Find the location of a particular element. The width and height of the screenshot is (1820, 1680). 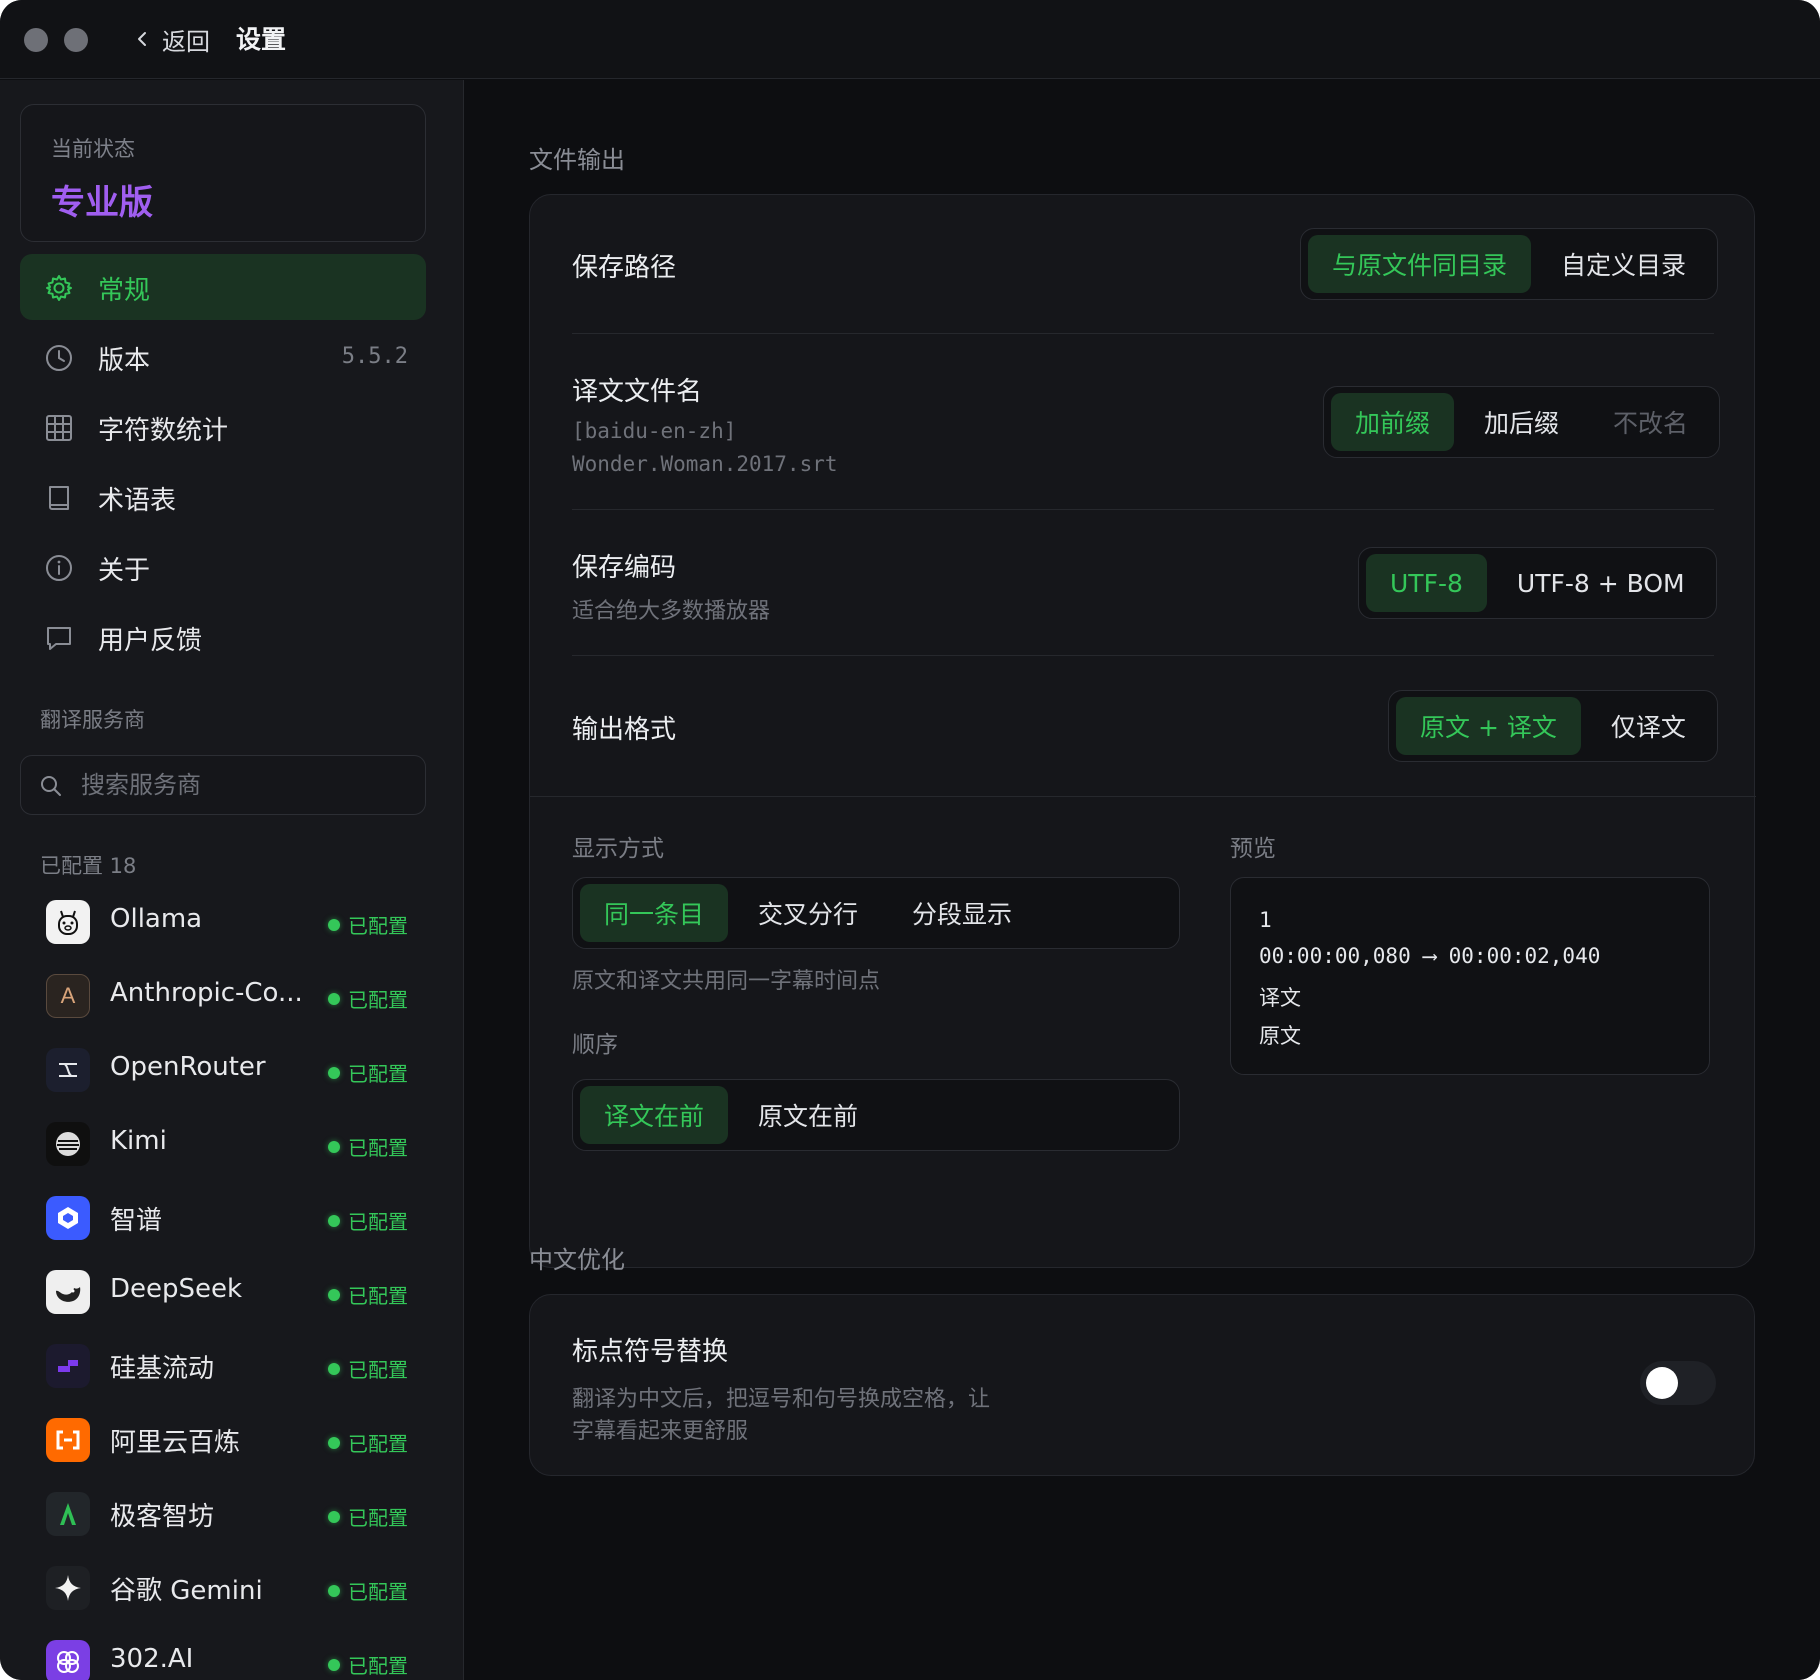

version-number: 5.5.2 is located at coordinates (374, 356).